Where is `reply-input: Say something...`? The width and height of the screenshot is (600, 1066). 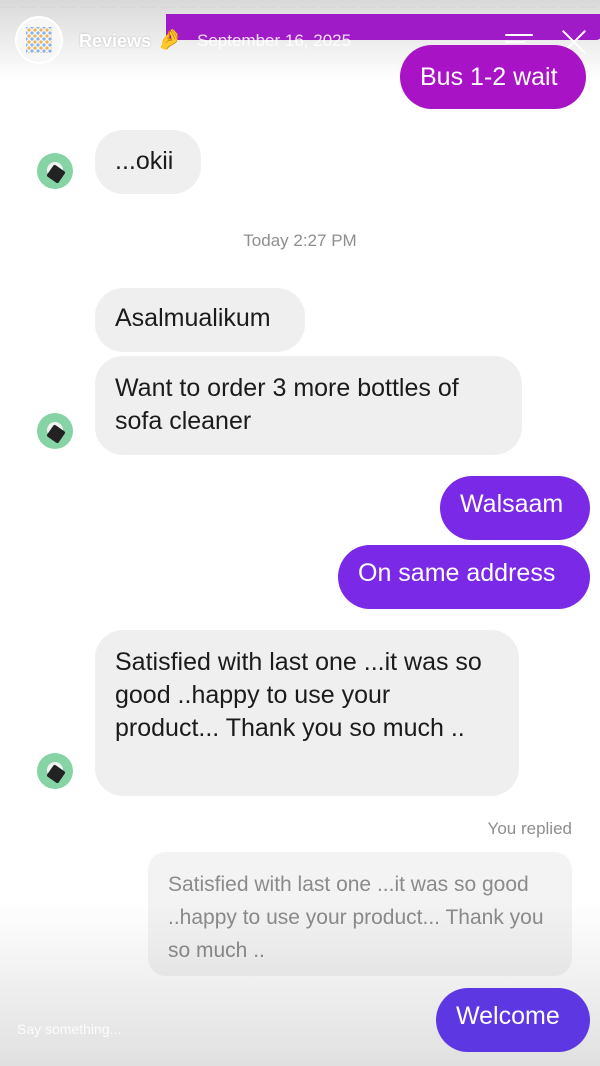
reply-input: Say something... is located at coordinates (69, 1029).